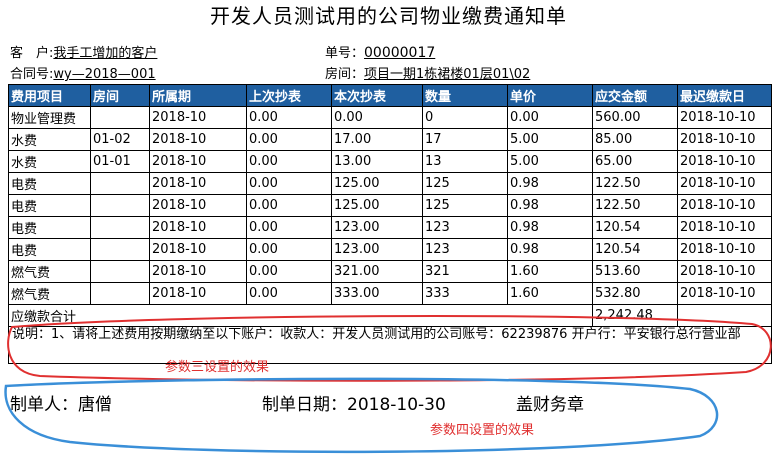  What do you see at coordinates (389, 348) in the screenshot?
I see `red-highlight-loop` at bounding box center [389, 348].